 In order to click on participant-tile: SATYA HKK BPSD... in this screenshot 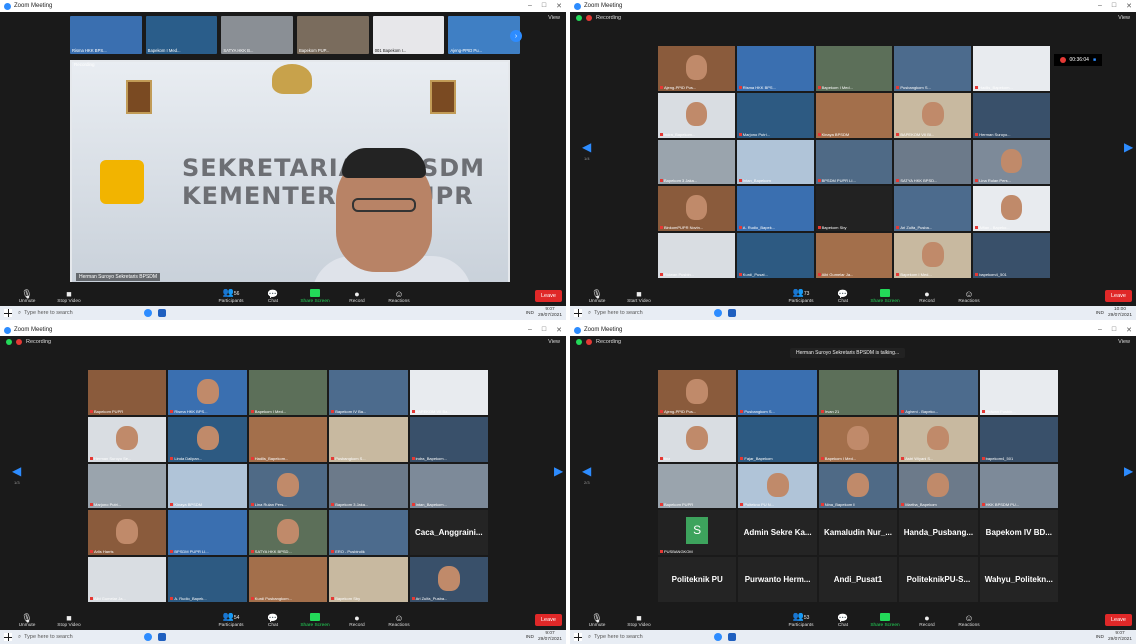, I will do `click(933, 162)`.